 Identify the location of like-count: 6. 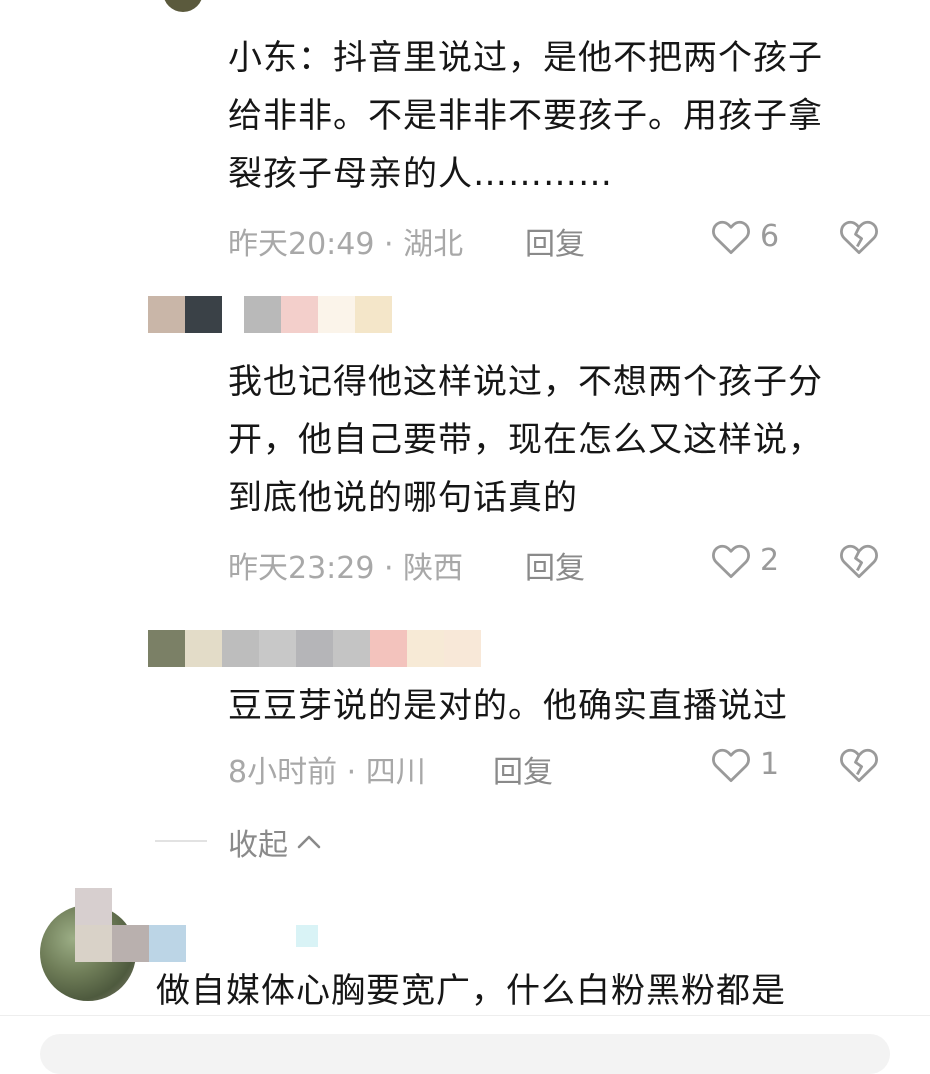
(770, 236).